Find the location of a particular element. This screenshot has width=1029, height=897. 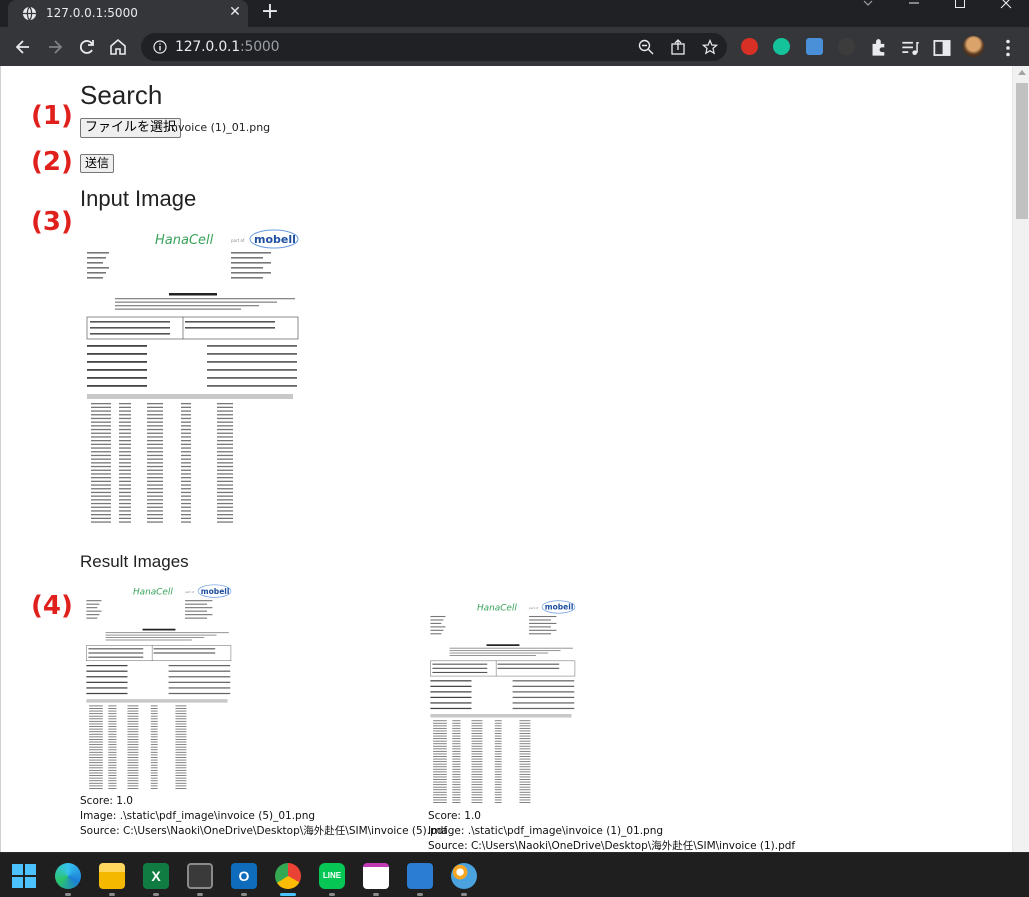

notepad-icon is located at coordinates (420, 876).